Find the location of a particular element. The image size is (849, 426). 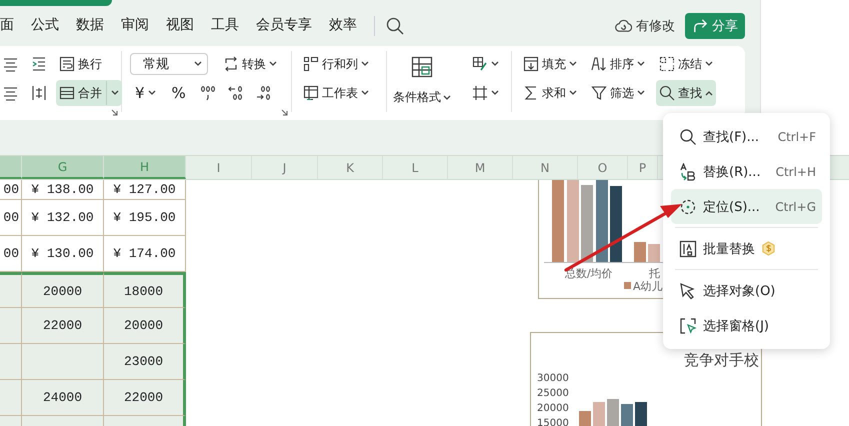

column-header: P is located at coordinates (643, 167).